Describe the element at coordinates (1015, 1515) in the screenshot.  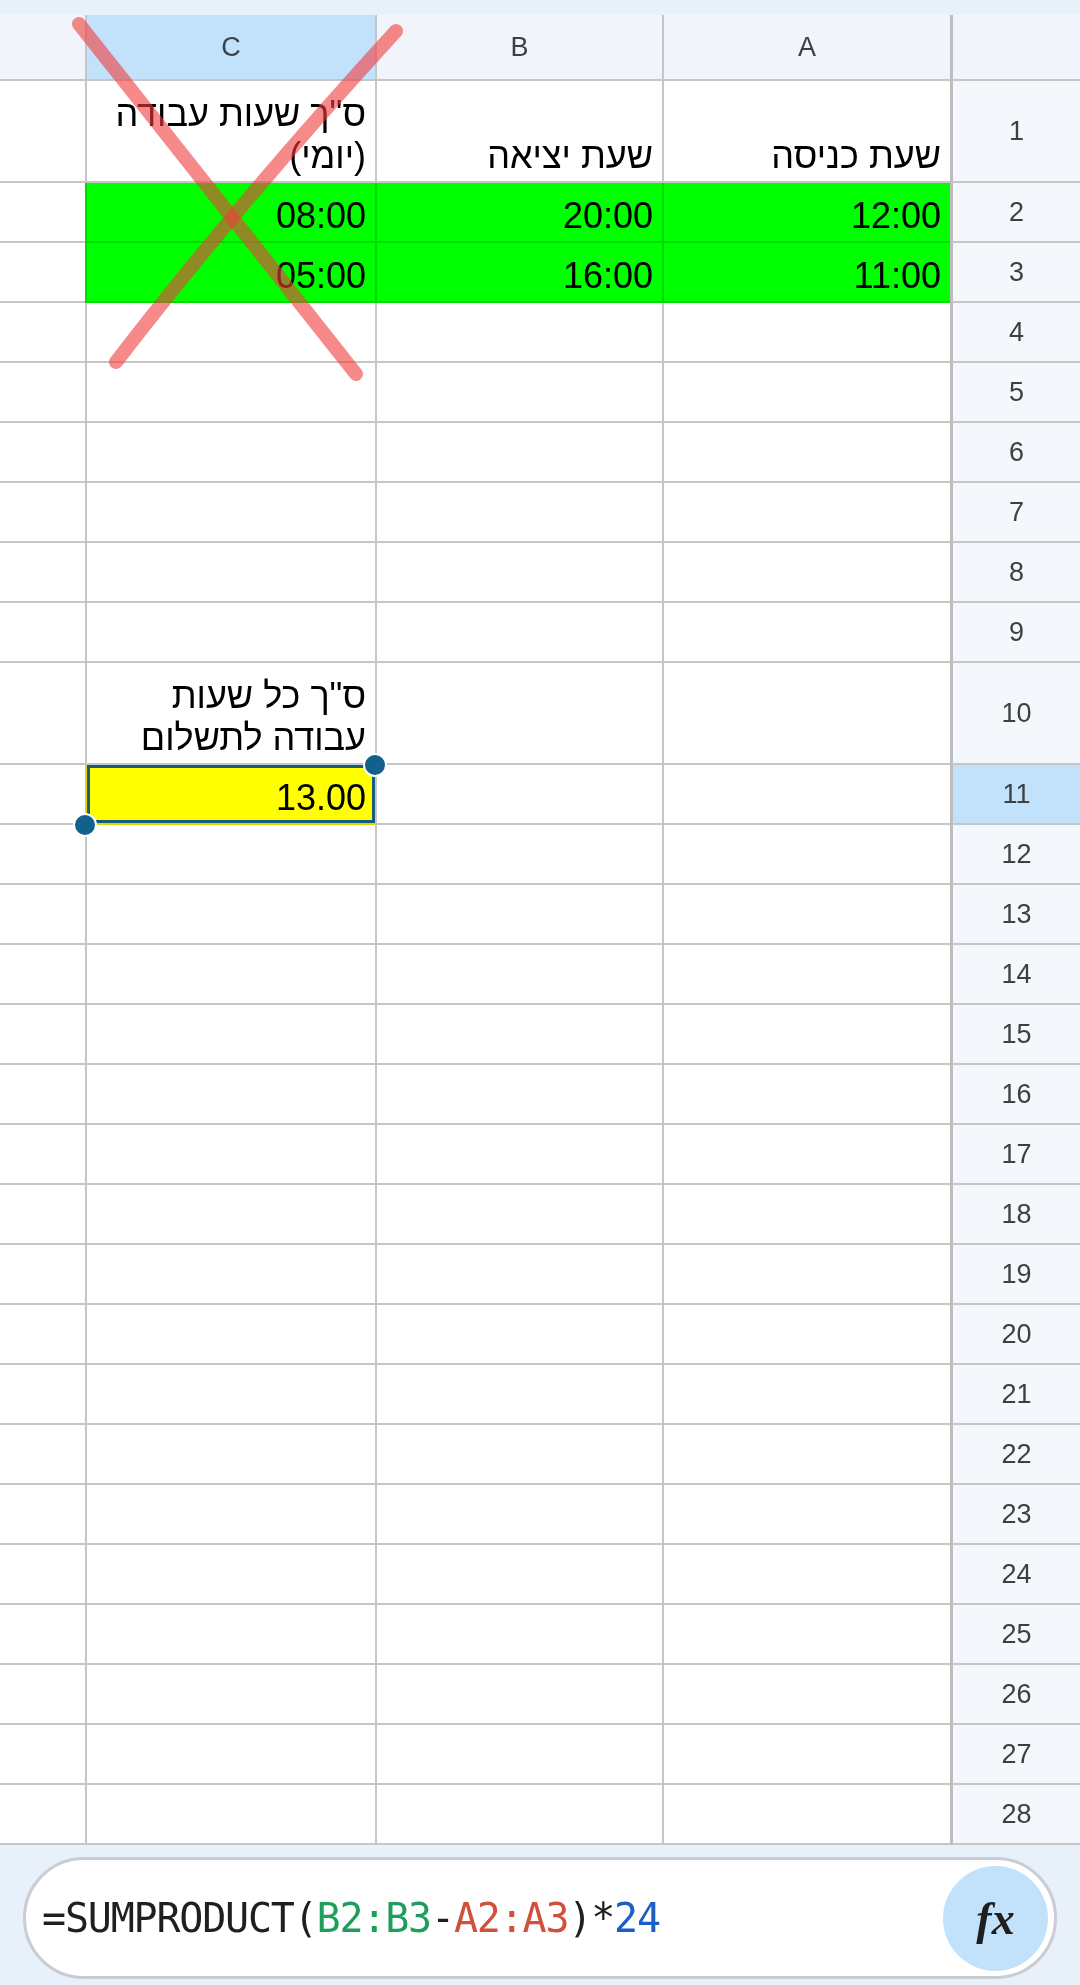
I see `row-header: 23` at that location.